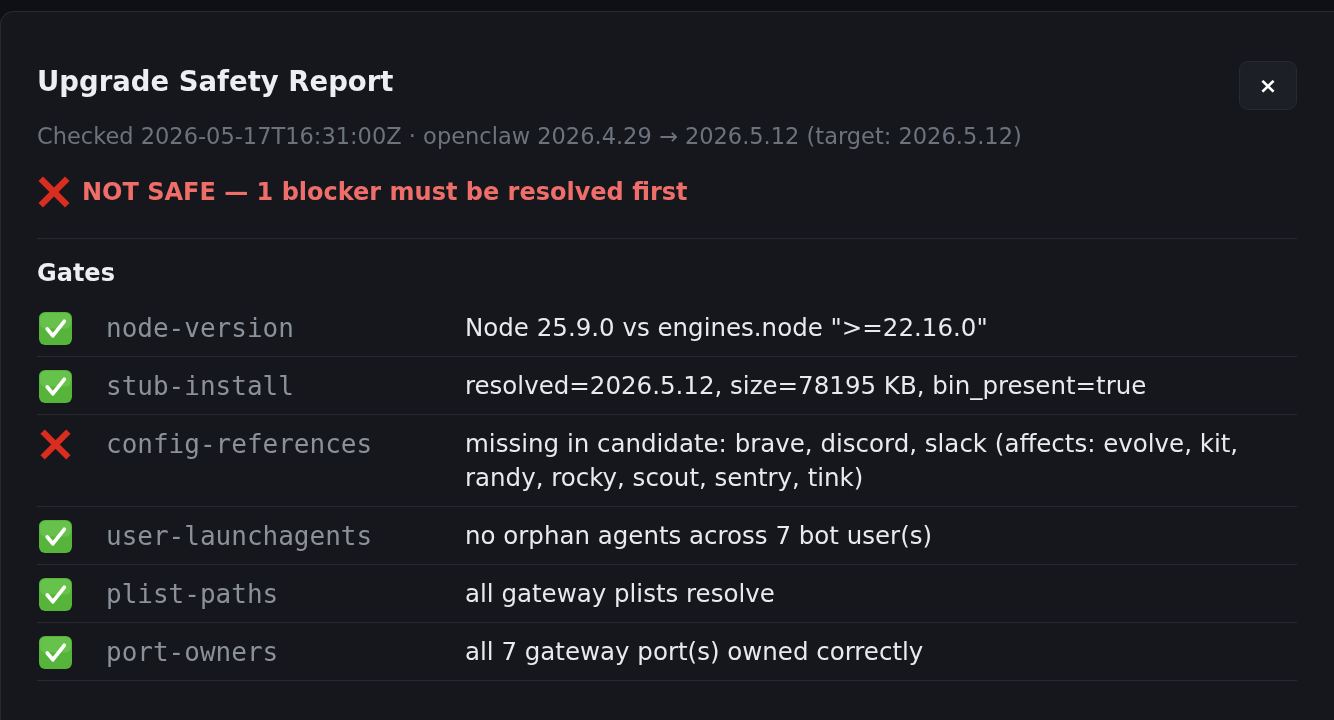  Describe the element at coordinates (530, 136) in the screenshot. I see `check-summary: Checked 2026-05-17T16:31:00Z · openclaw 2026.4.29 → 2026.5.12 (target: 2026.5.12)` at that location.